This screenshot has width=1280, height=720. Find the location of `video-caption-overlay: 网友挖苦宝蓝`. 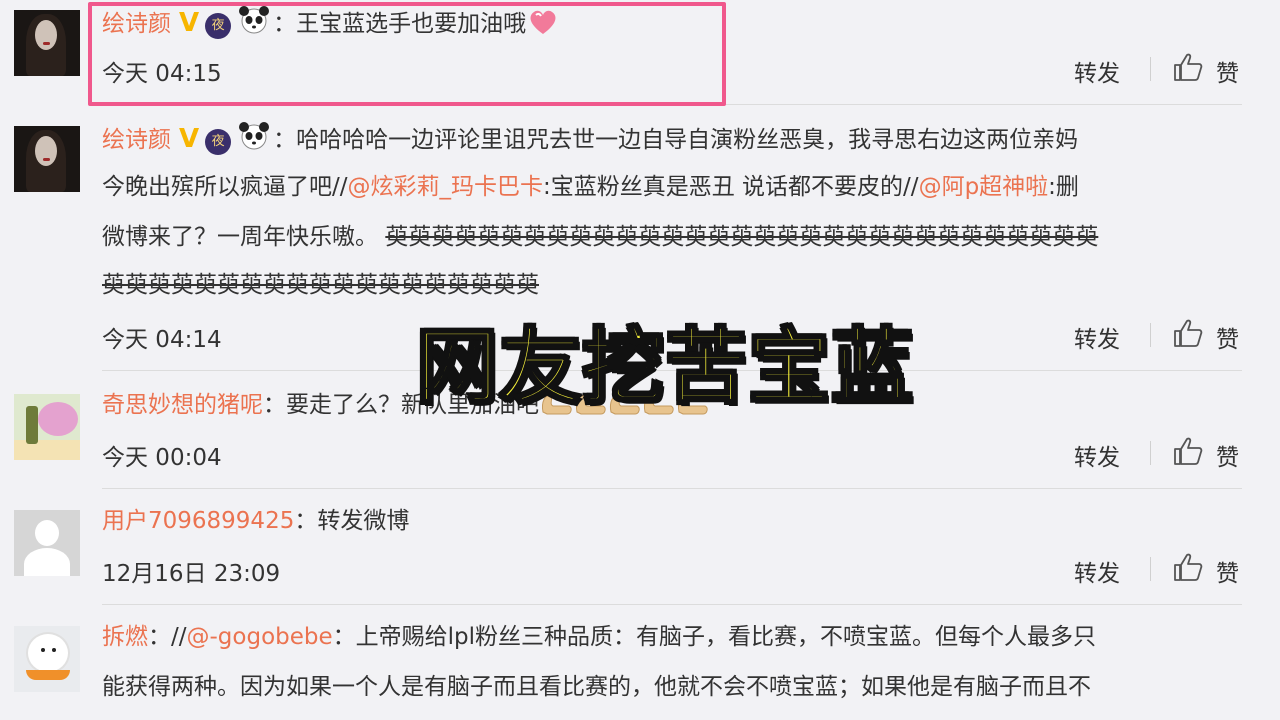

video-caption-overlay: 网友挖苦宝蓝 is located at coordinates (664, 368).